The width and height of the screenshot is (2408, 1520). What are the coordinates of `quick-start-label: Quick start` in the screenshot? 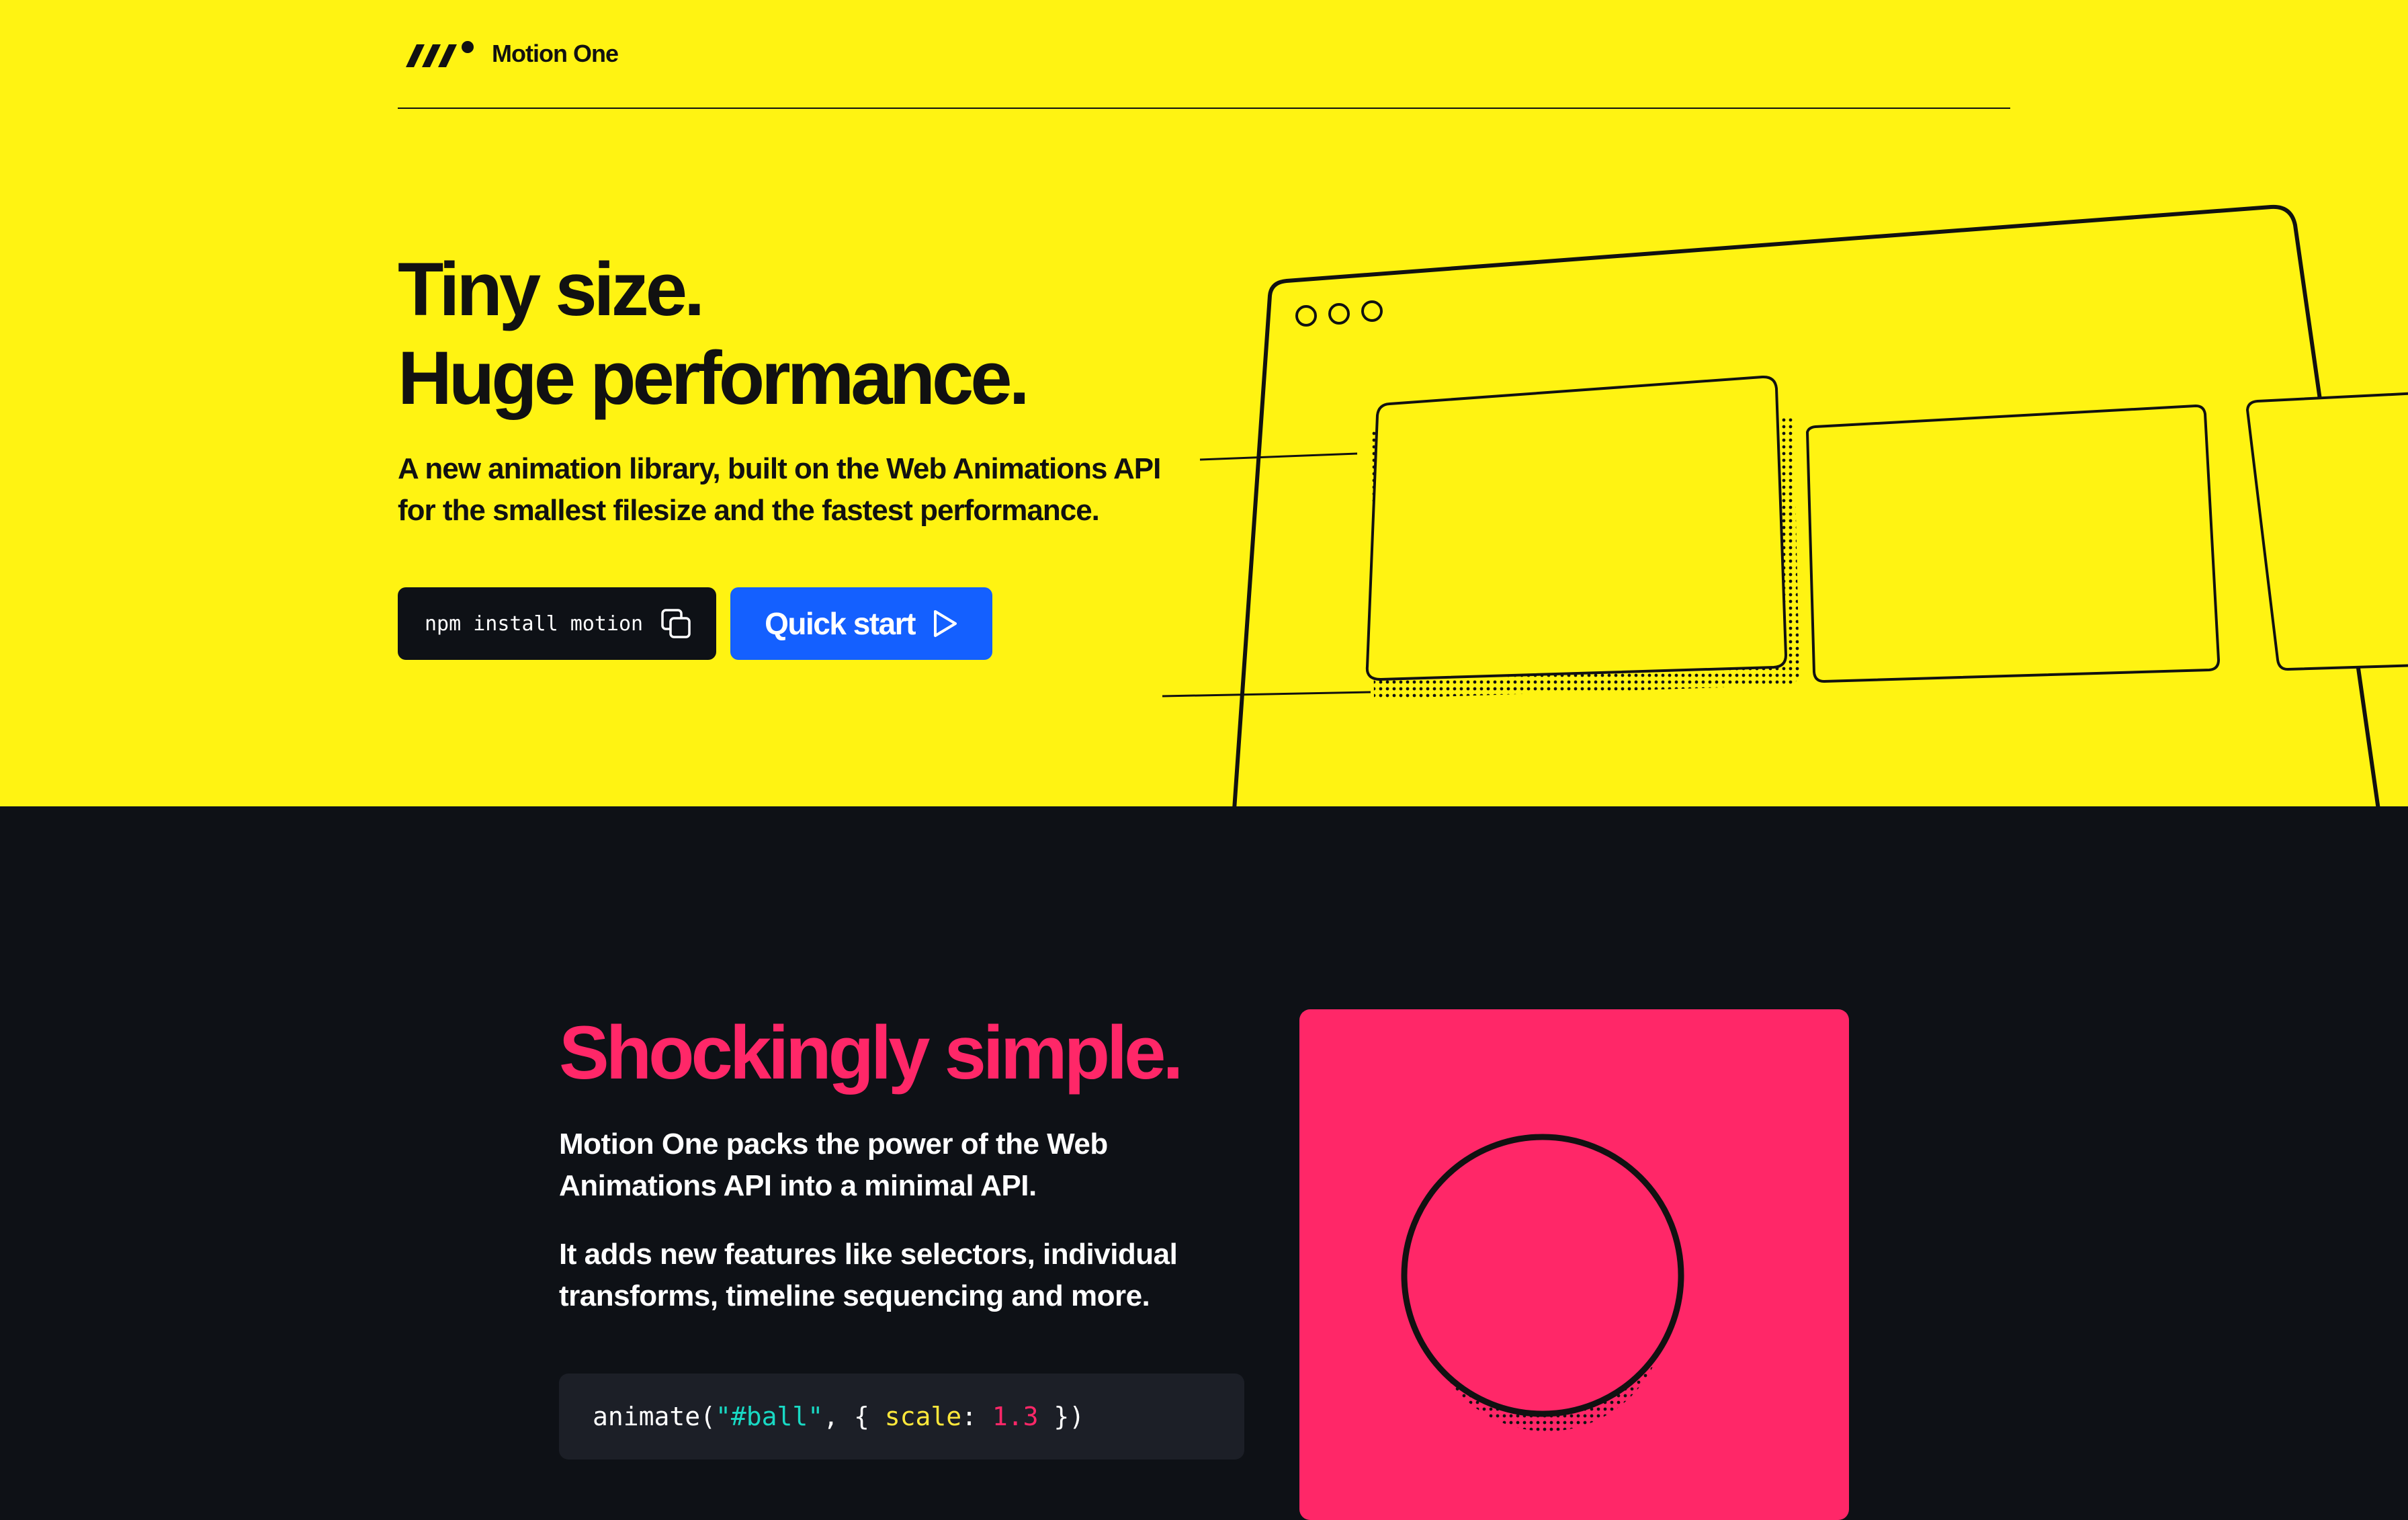 It's located at (840, 623).